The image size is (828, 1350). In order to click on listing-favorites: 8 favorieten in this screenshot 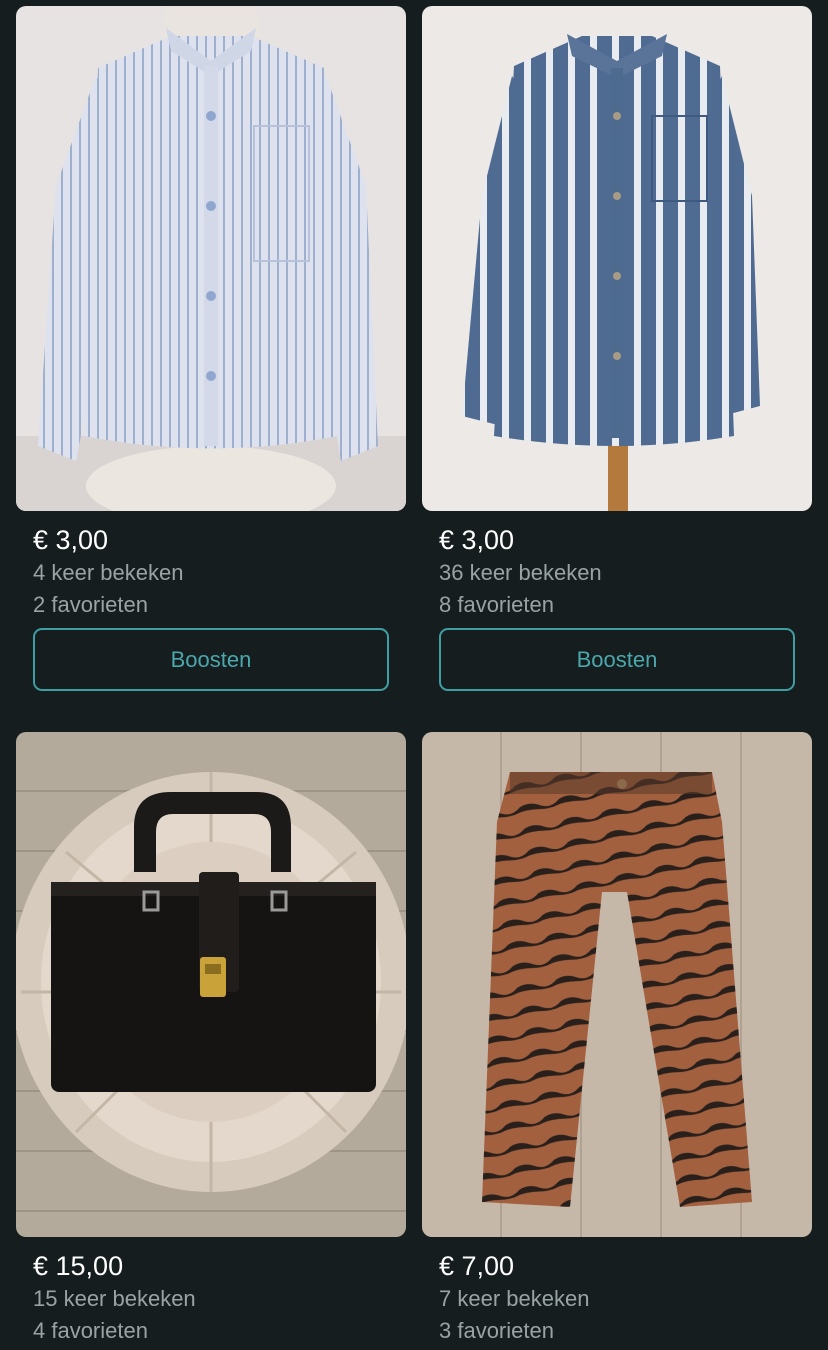, I will do `click(496, 604)`.